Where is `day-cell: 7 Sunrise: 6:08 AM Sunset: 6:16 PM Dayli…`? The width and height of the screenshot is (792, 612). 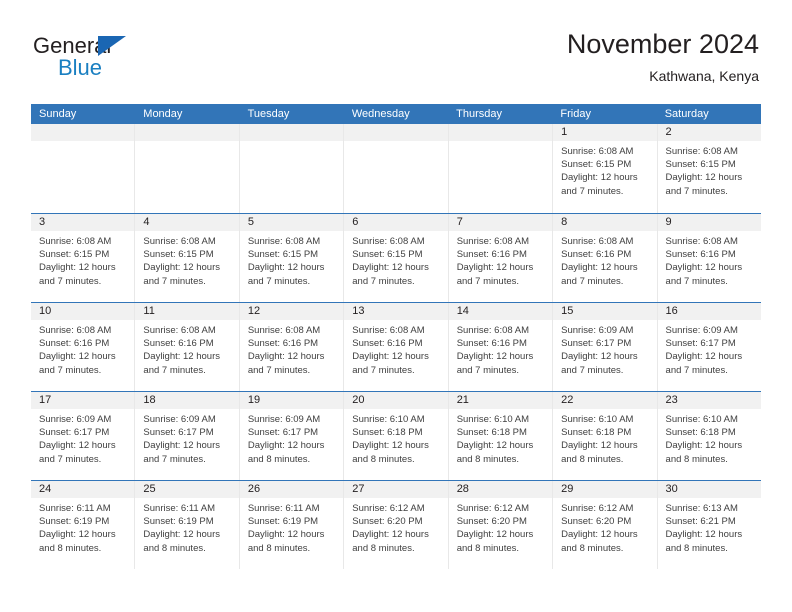 day-cell: 7 Sunrise: 6:08 AM Sunset: 6:16 PM Dayli… is located at coordinates (501, 258).